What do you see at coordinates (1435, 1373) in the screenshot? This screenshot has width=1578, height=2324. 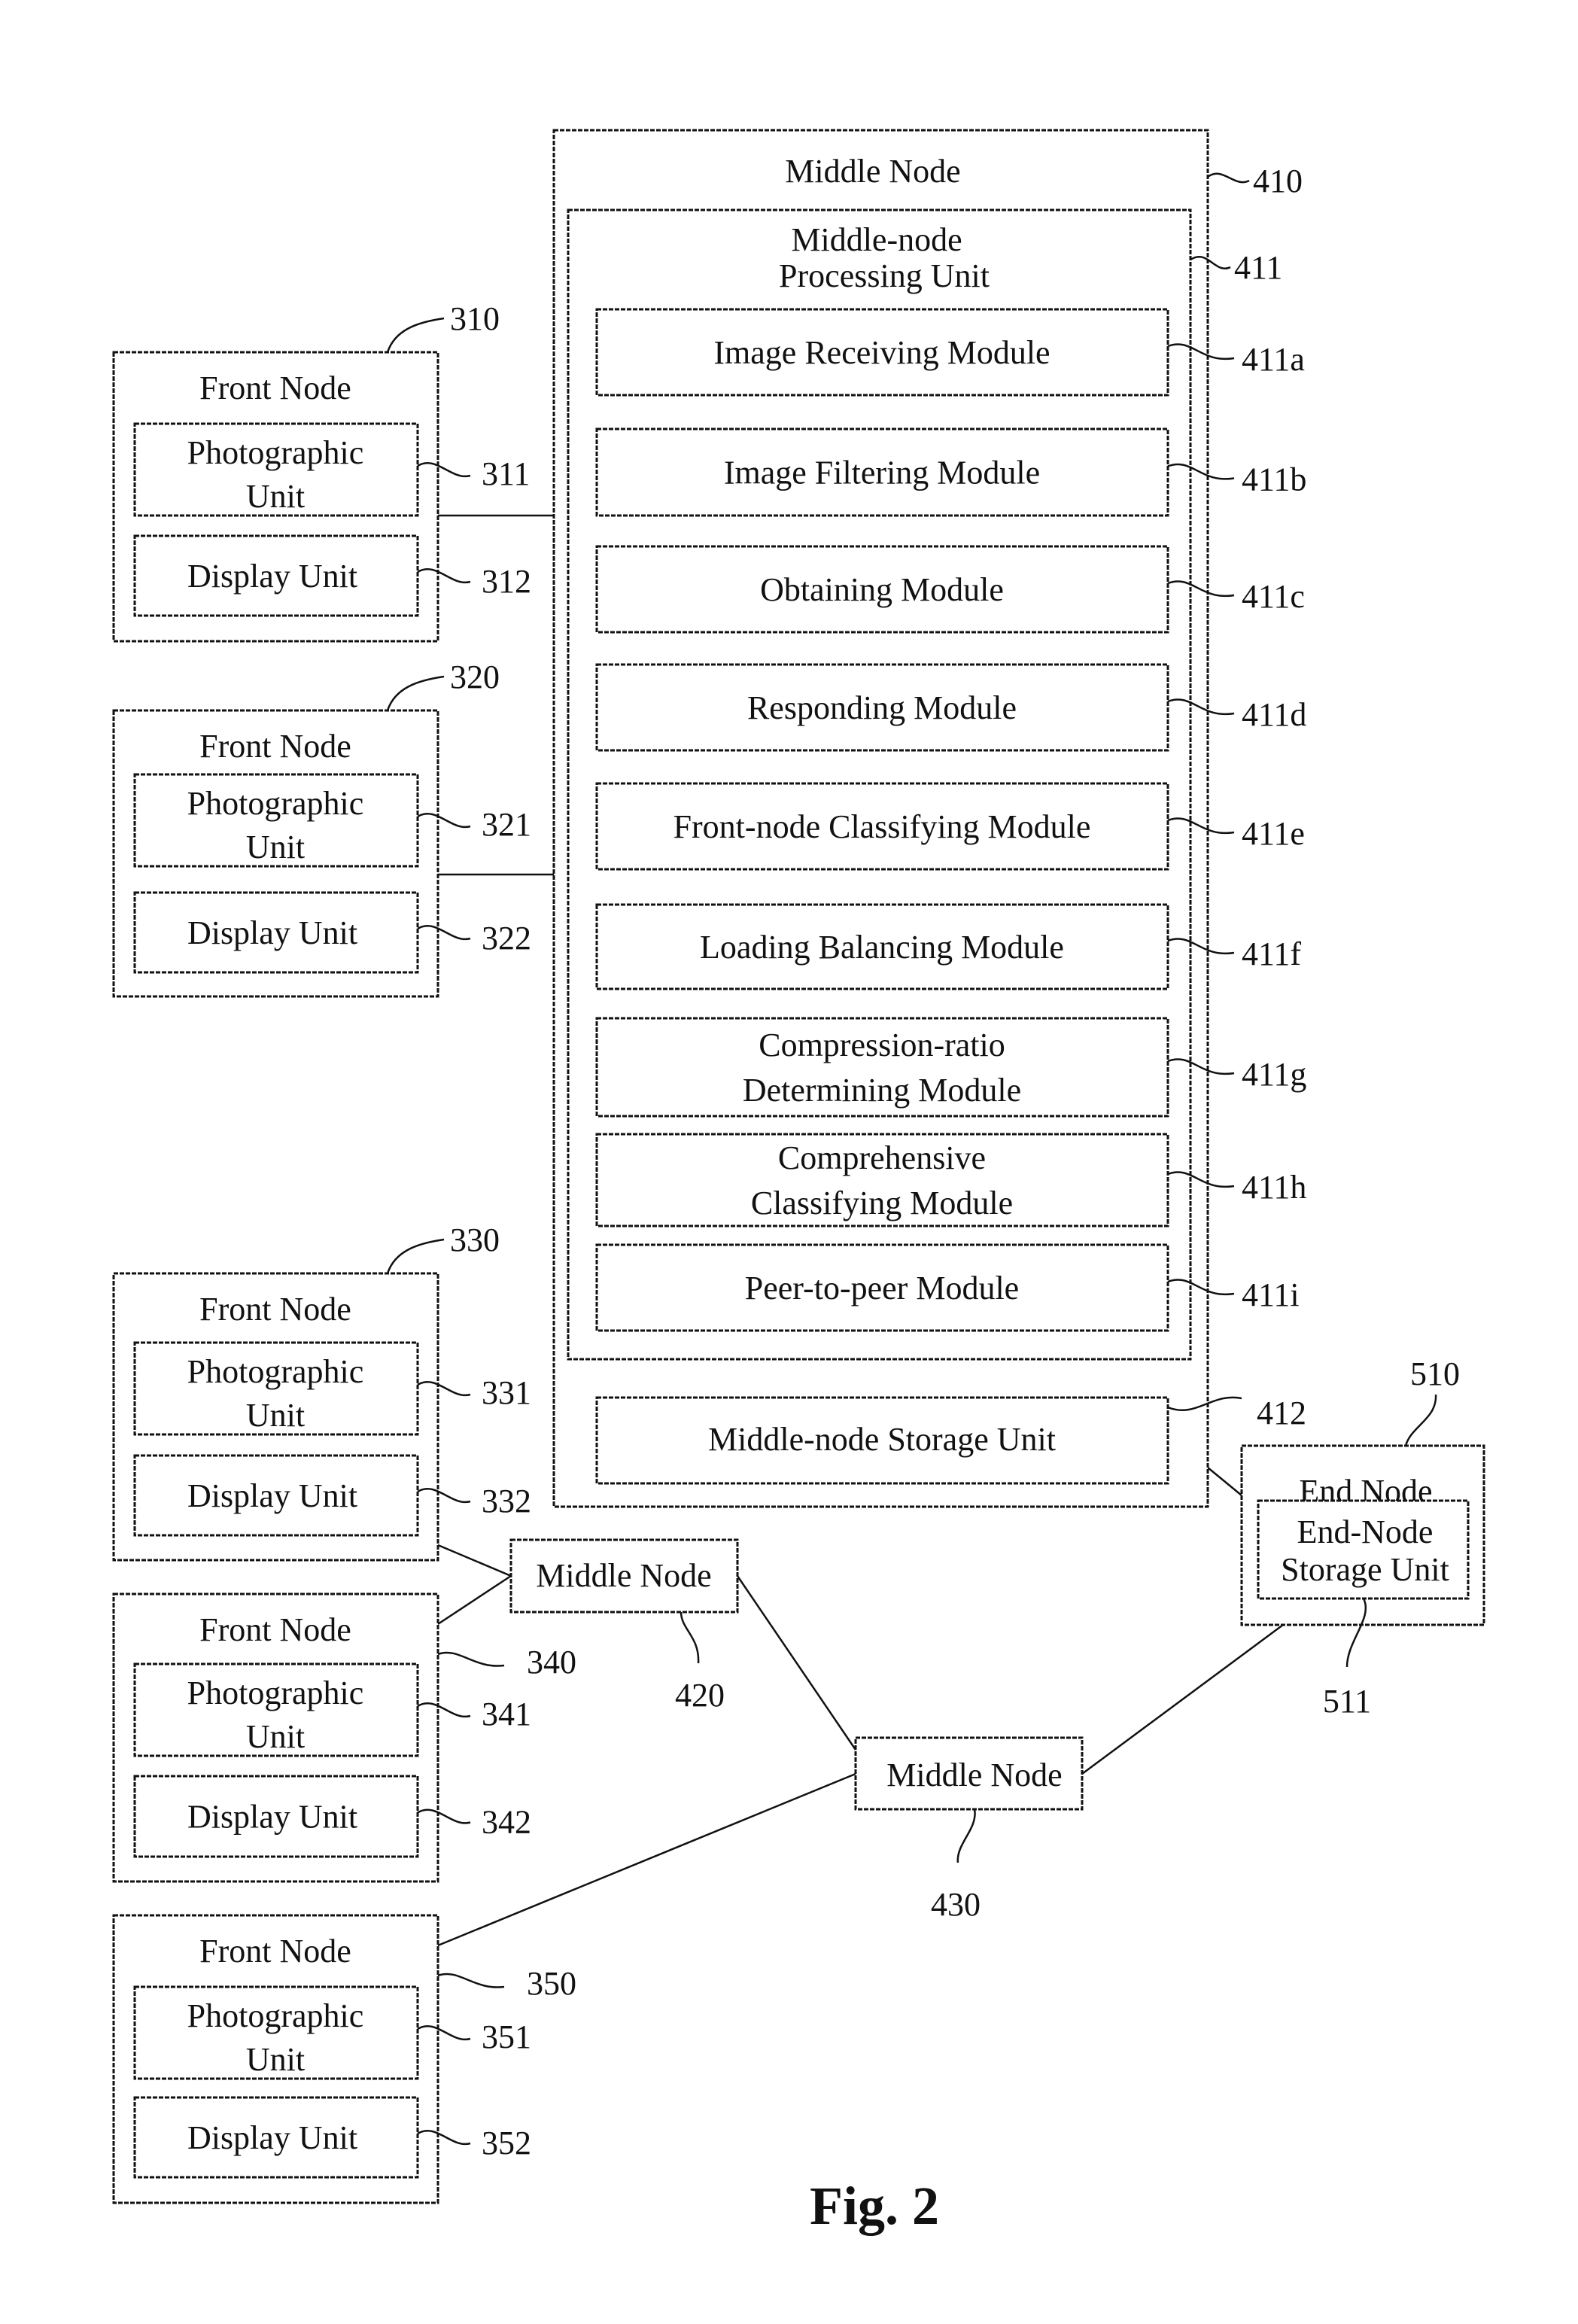 I see `ref-510: 510` at bounding box center [1435, 1373].